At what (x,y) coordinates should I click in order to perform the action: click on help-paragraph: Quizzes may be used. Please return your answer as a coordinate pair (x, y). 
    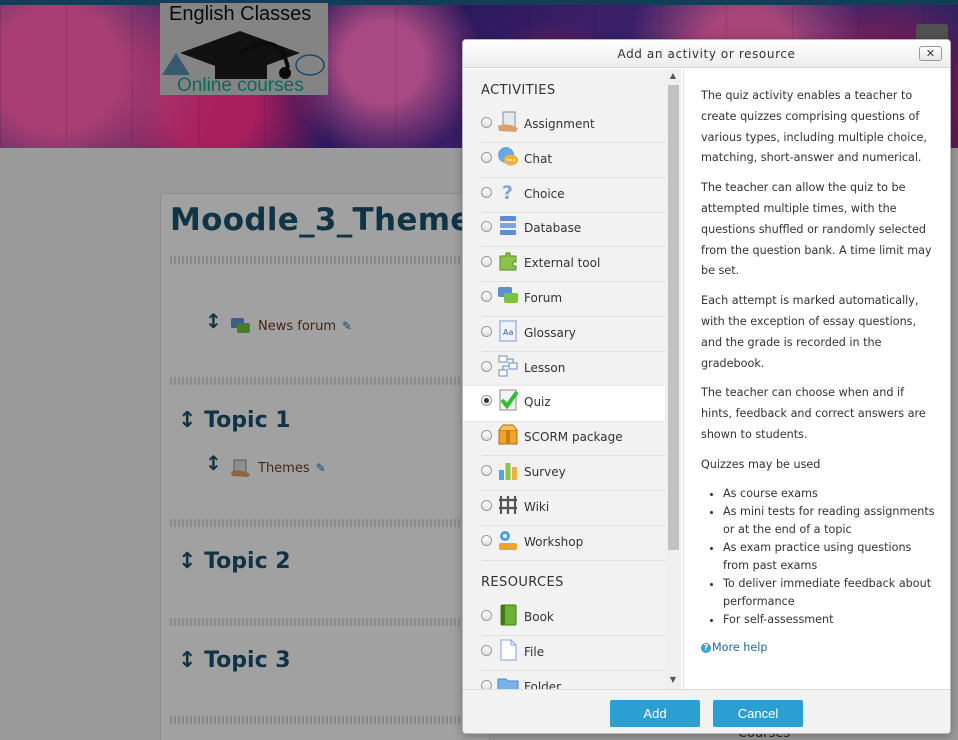
    Looking at the image, I should click on (761, 464).